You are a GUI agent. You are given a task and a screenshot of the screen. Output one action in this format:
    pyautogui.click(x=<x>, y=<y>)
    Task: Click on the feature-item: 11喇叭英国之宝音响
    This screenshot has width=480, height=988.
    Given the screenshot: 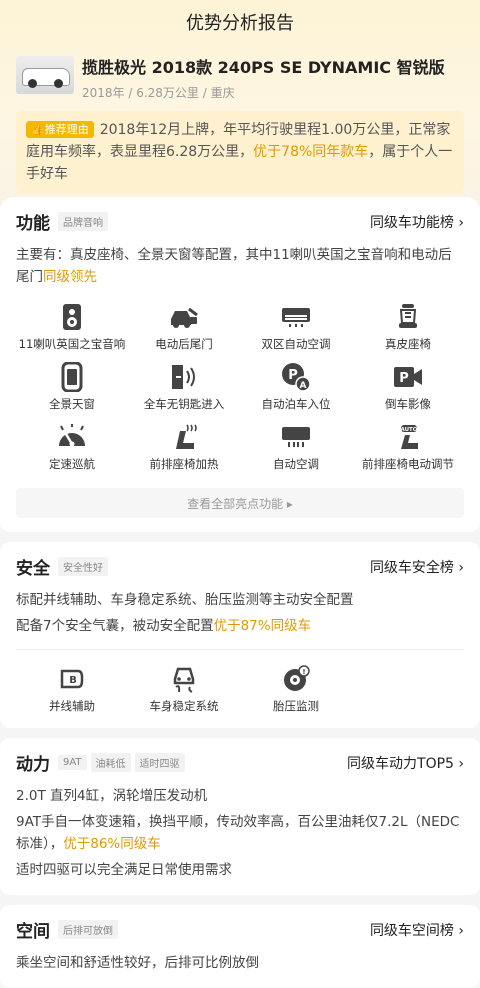 What is the action you would take?
    pyautogui.click(x=72, y=327)
    